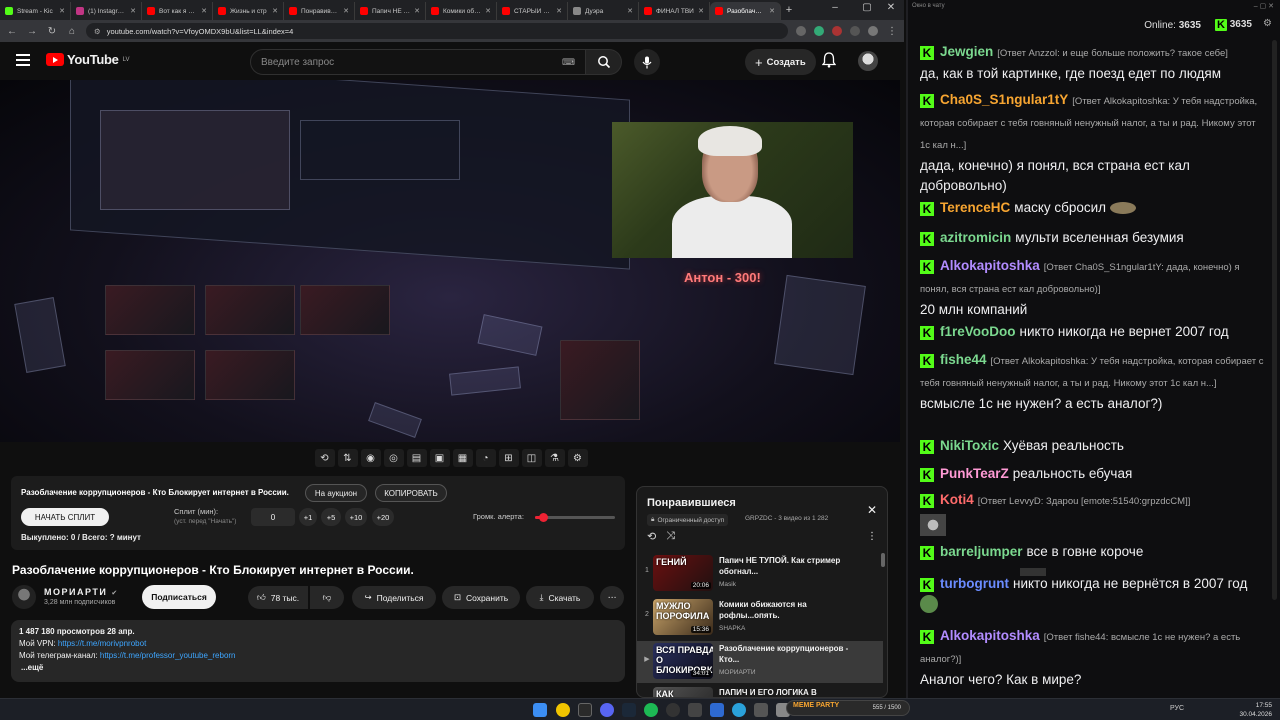  What do you see at coordinates (745, 11) in the screenshot?
I see `browser-tab: Разоблачени ✕` at bounding box center [745, 11].